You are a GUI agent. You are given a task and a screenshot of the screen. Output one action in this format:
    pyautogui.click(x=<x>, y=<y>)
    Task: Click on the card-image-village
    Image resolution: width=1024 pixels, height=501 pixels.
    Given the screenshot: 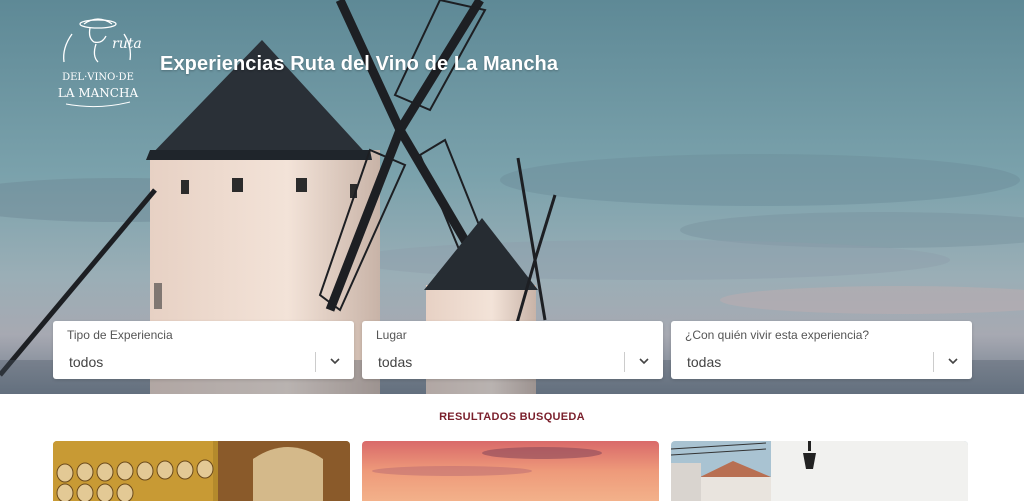 What is the action you would take?
    pyautogui.click(x=819, y=471)
    